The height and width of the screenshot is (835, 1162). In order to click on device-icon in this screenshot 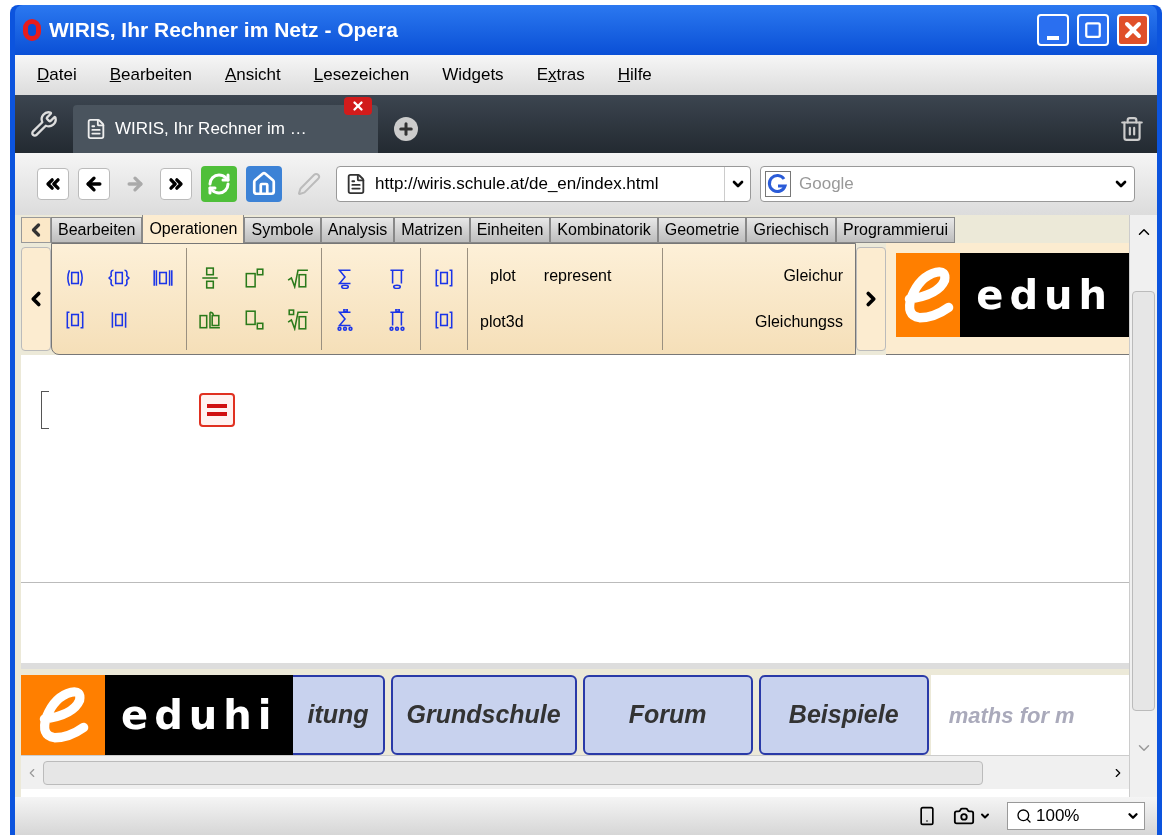, I will do `click(927, 816)`.